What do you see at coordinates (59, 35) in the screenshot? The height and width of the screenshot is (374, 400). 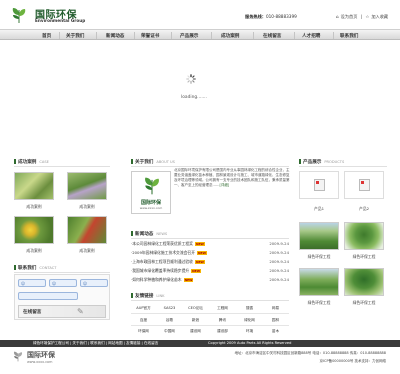 I see `nav-divider` at bounding box center [59, 35].